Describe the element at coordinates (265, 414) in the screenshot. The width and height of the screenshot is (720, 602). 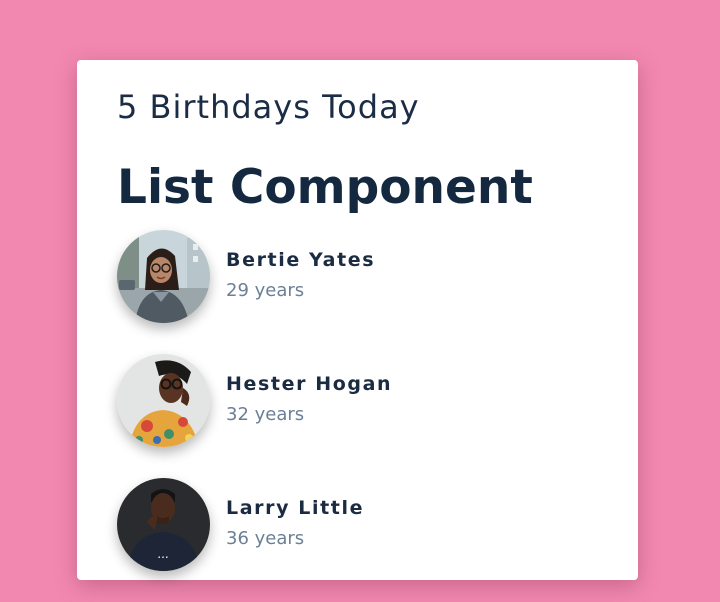
I see `person-age: 32 years` at that location.